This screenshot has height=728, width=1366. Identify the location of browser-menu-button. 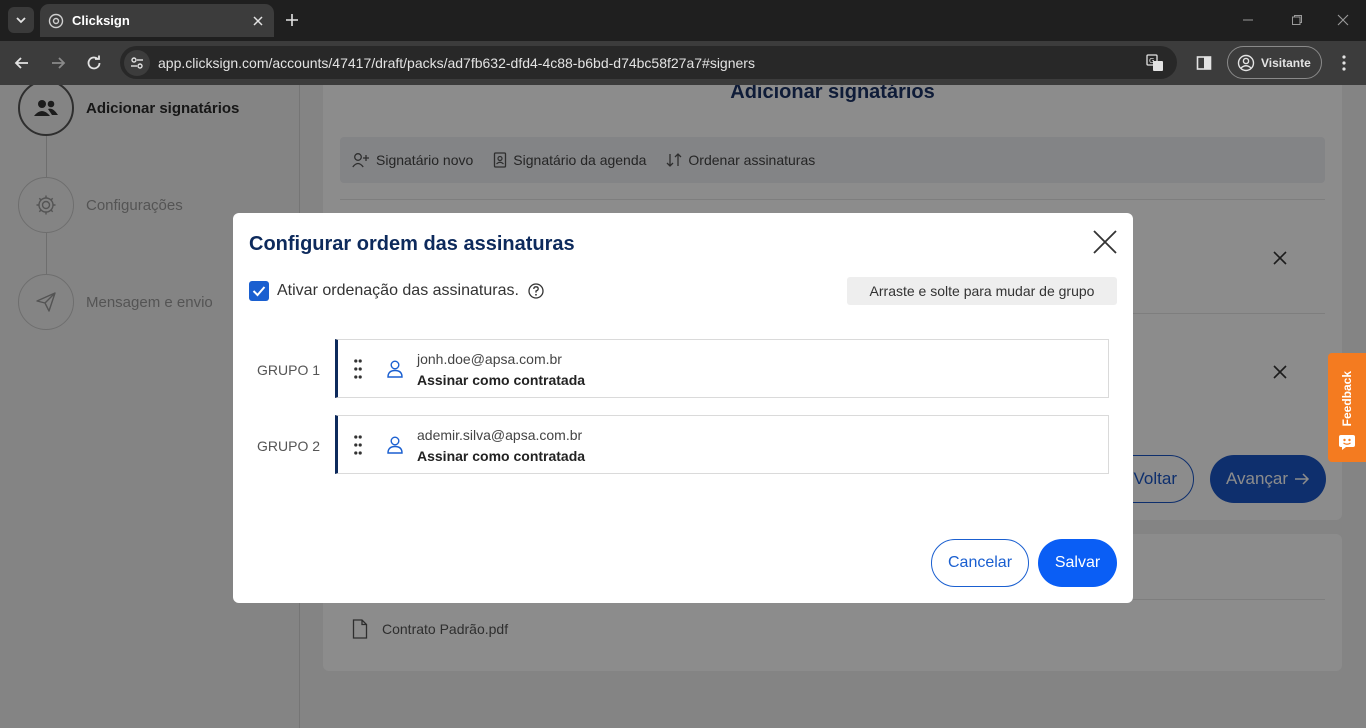
(1344, 63).